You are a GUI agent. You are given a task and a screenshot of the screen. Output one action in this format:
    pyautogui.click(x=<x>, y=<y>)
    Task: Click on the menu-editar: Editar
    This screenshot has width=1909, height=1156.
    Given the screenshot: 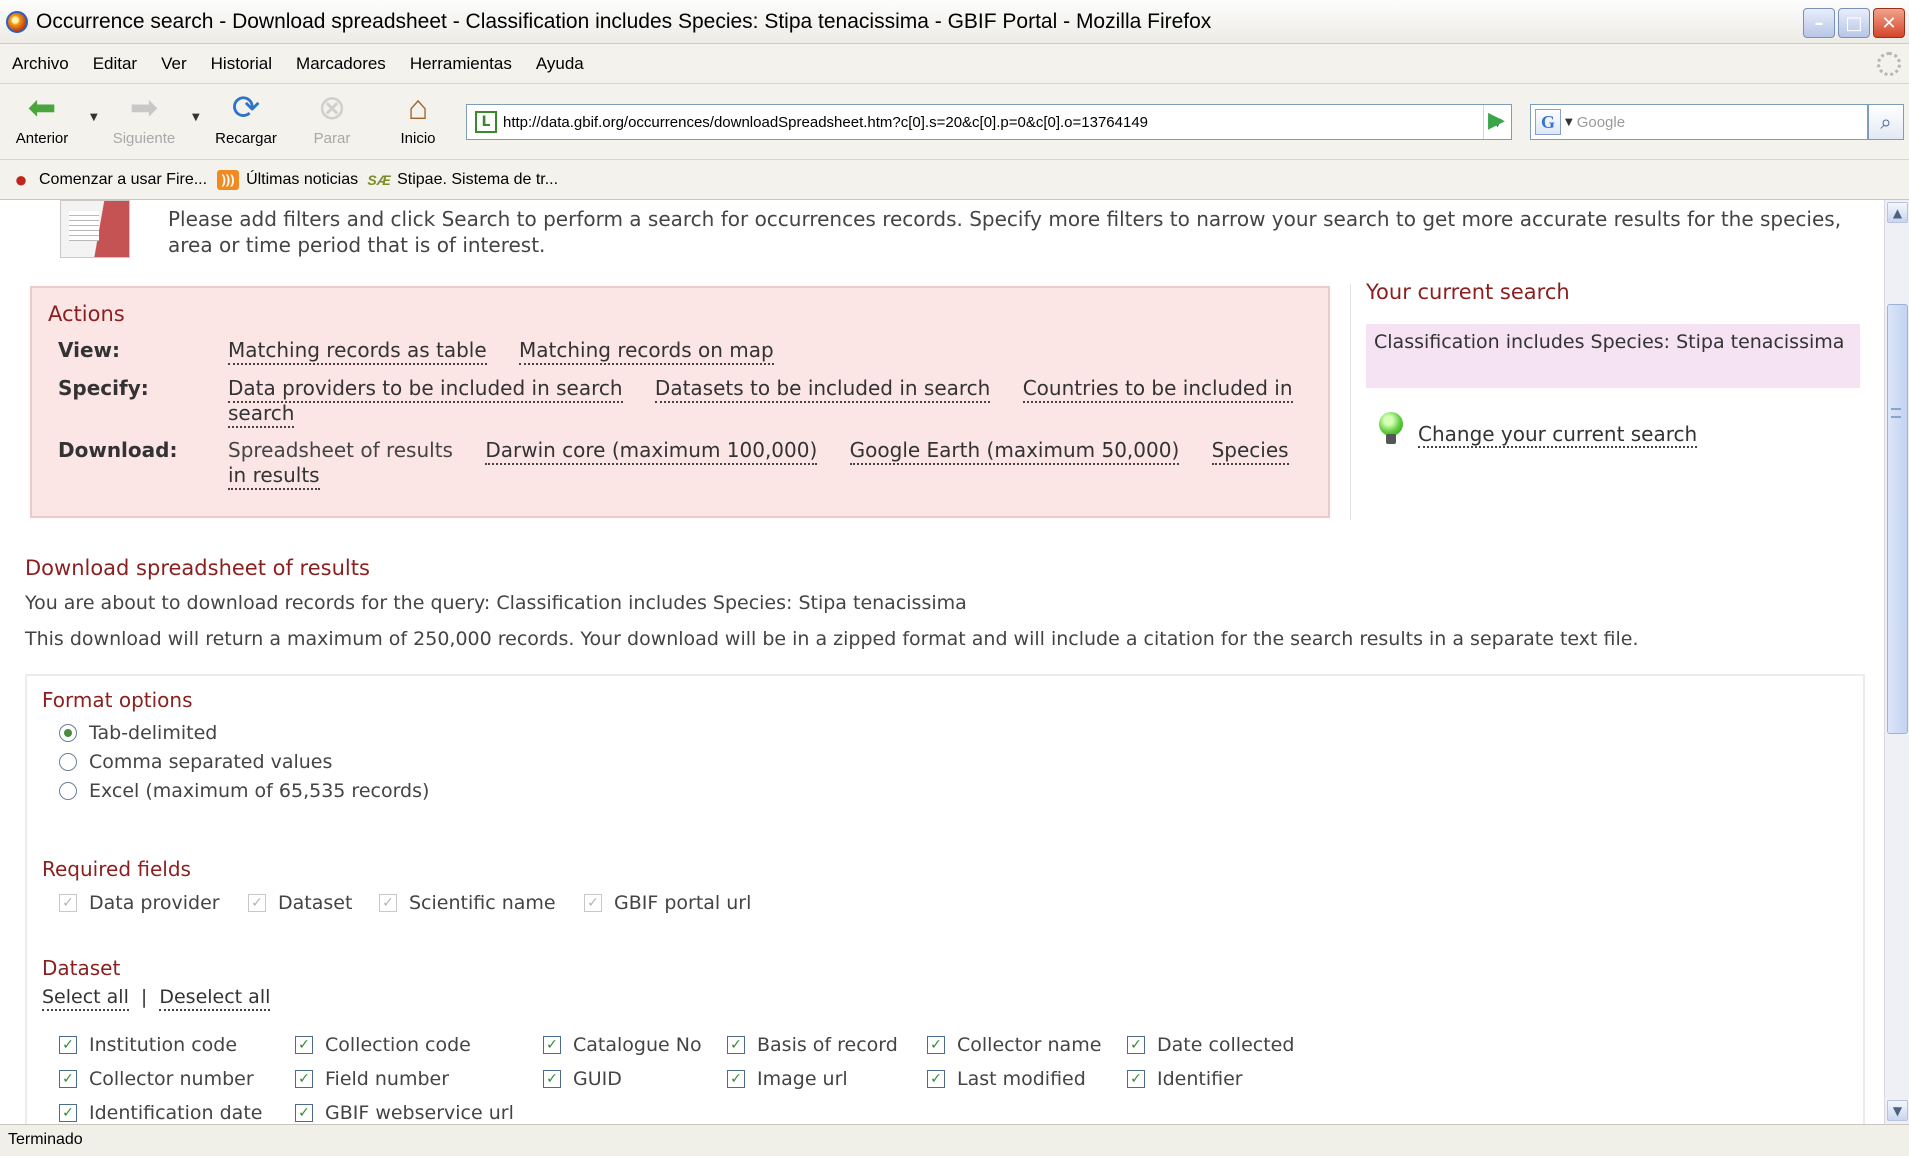 What is the action you would take?
    pyautogui.click(x=115, y=64)
    